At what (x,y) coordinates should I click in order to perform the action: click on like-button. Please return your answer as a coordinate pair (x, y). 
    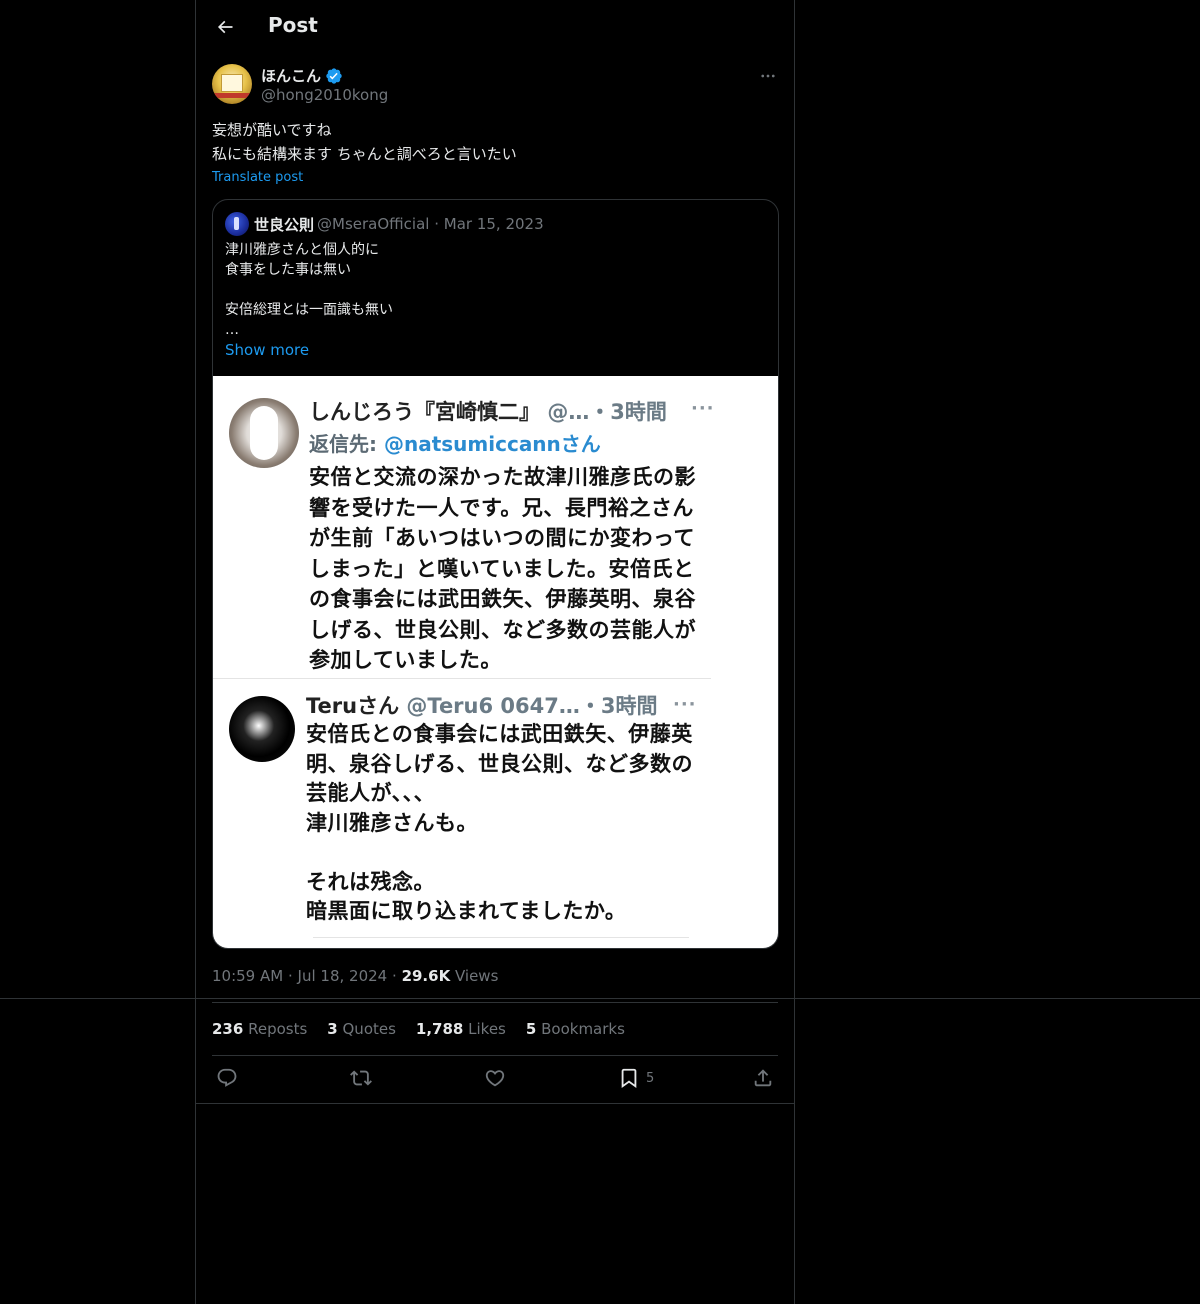
    Looking at the image, I should click on (495, 1078).